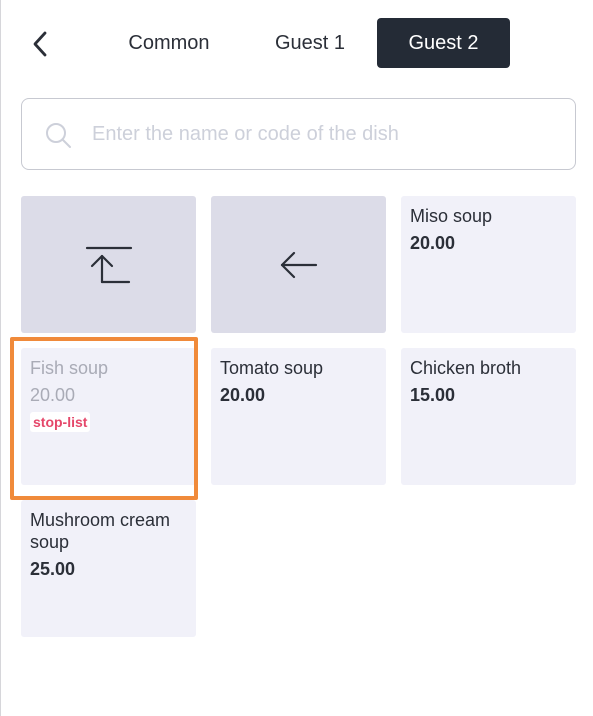 The width and height of the screenshot is (593, 716). What do you see at coordinates (451, 216) in the screenshot?
I see `dish-name: Miso soup` at bounding box center [451, 216].